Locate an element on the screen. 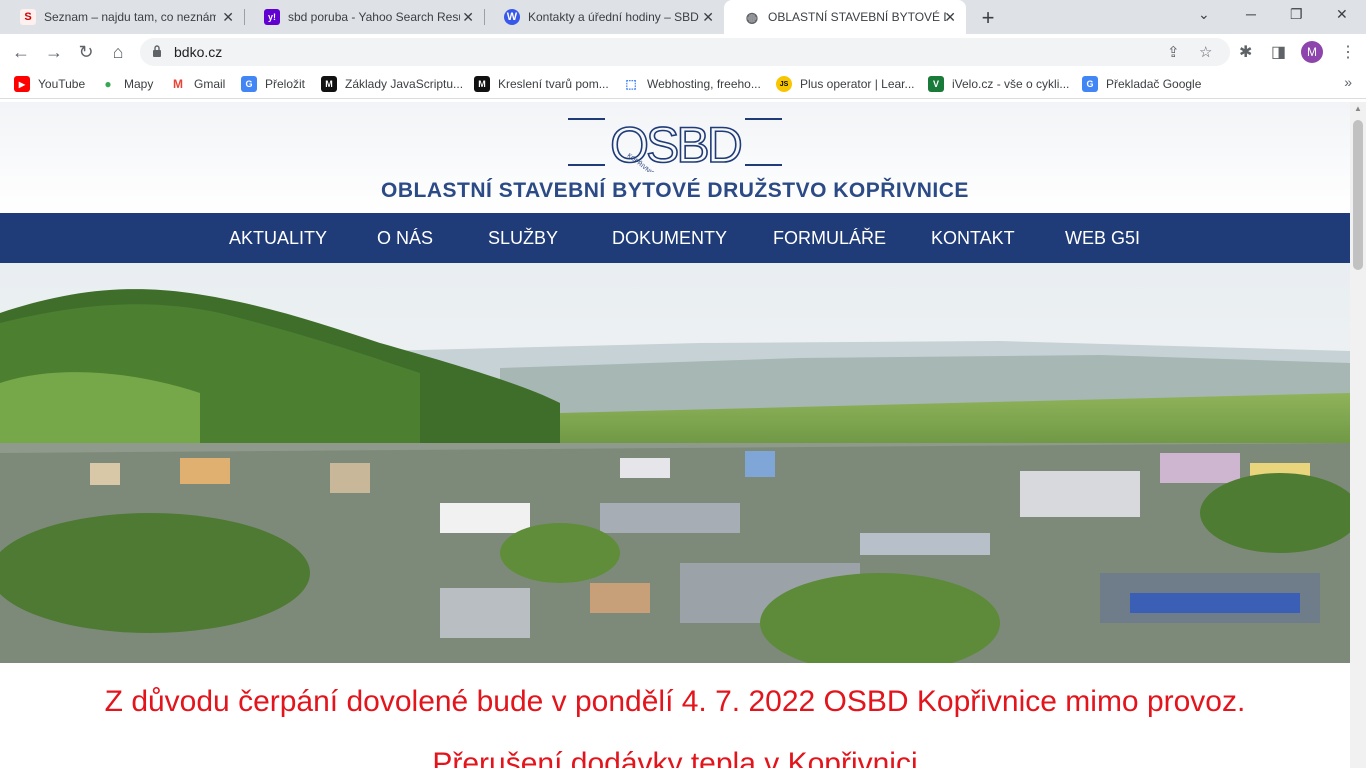 The image size is (1366, 768). bookmark-prelozit: G Přeložit is located at coordinates (273, 84).